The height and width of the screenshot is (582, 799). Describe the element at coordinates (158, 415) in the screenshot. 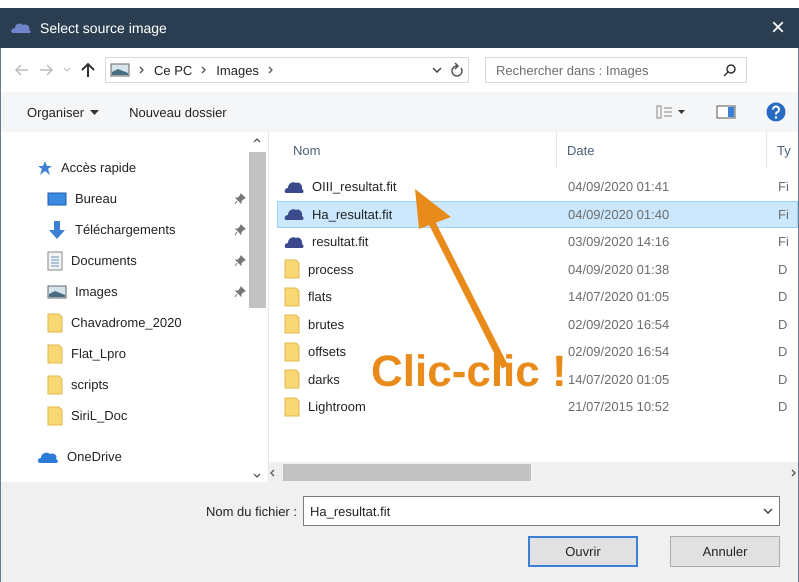

I see `sidebar-item: SiriL_Doc` at that location.